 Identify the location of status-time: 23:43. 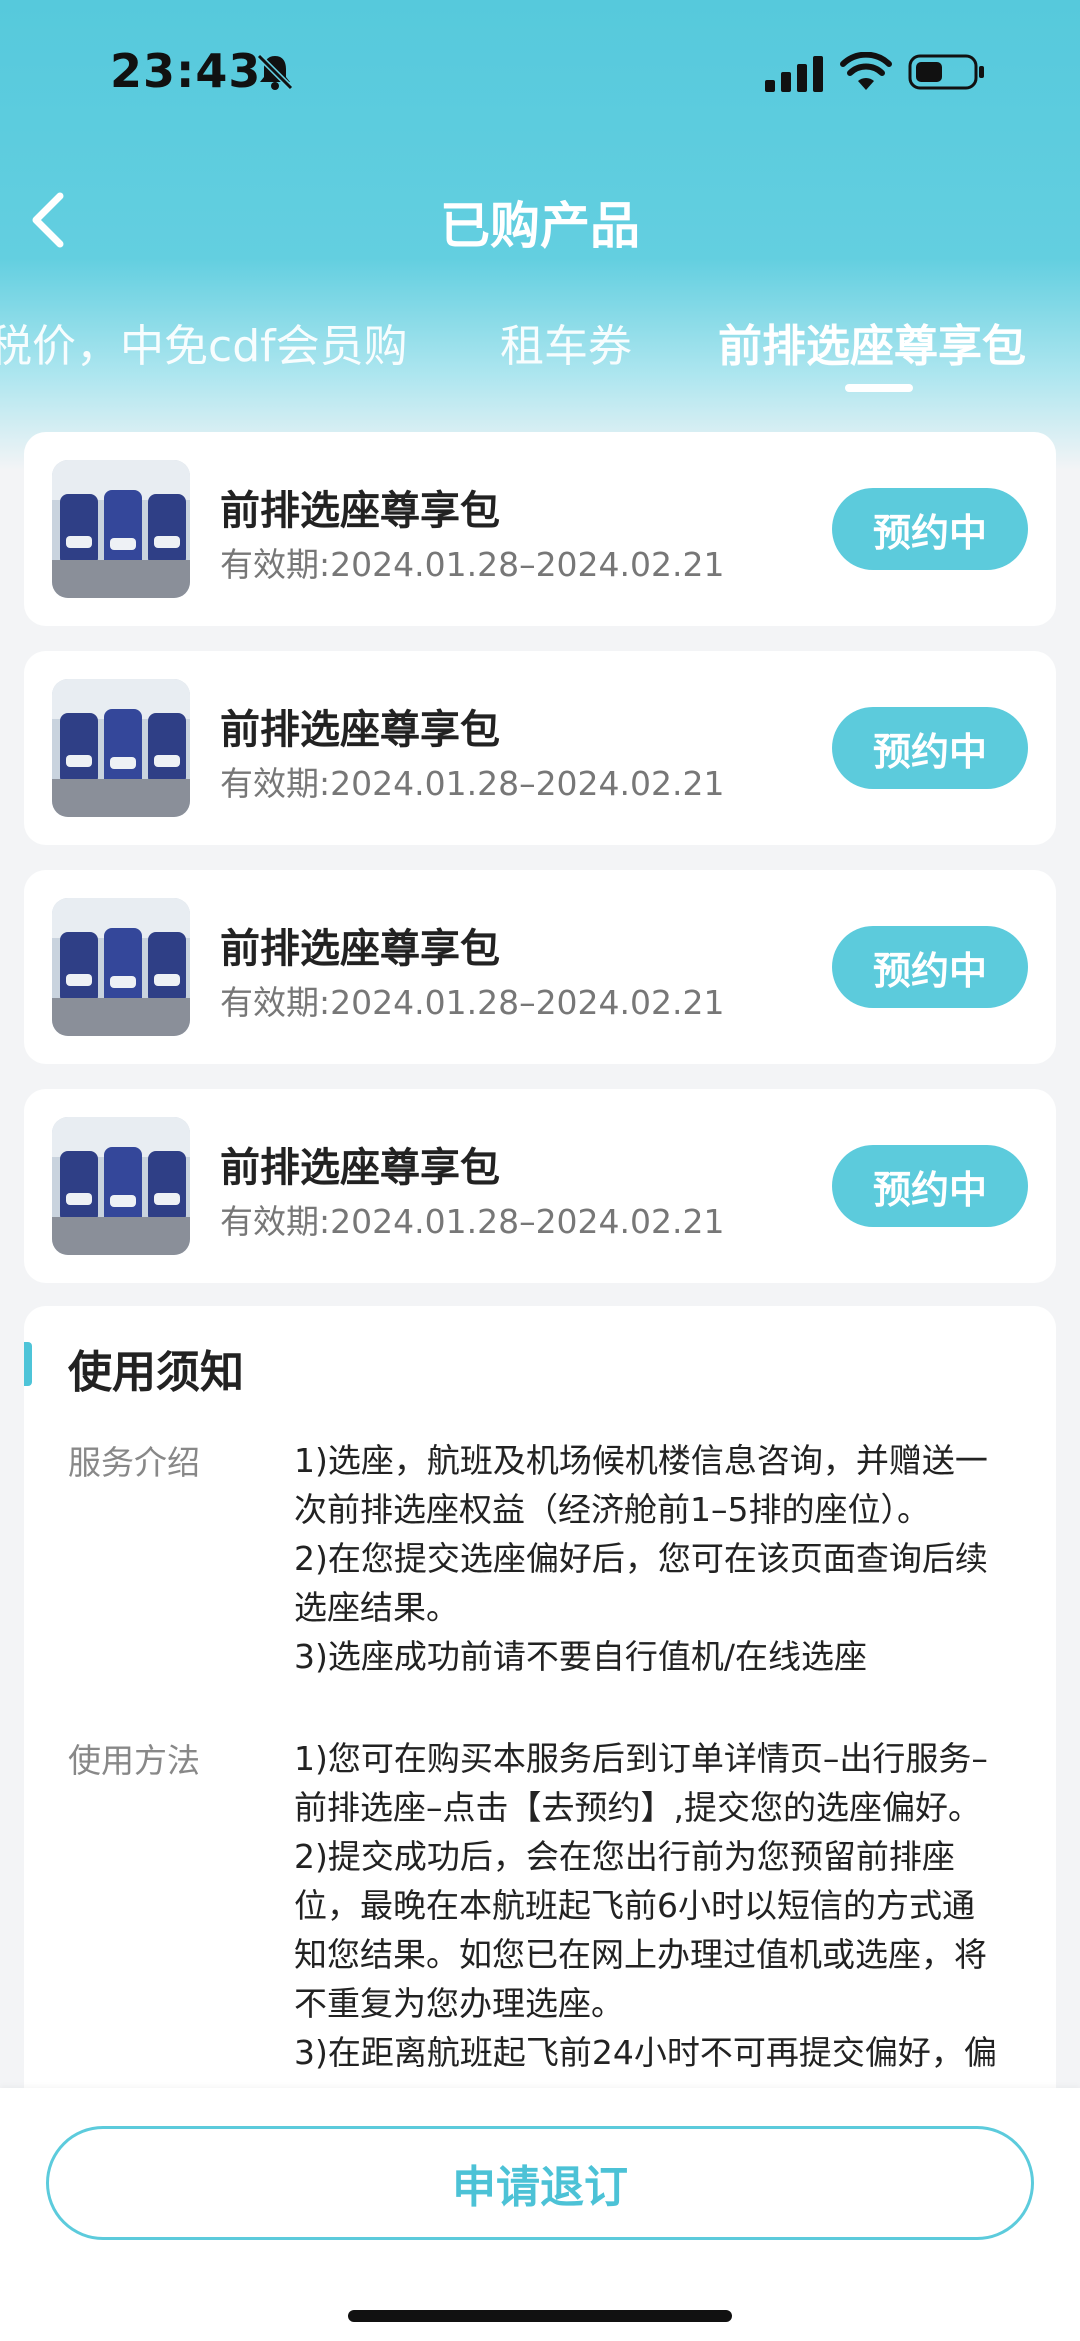
(186, 71).